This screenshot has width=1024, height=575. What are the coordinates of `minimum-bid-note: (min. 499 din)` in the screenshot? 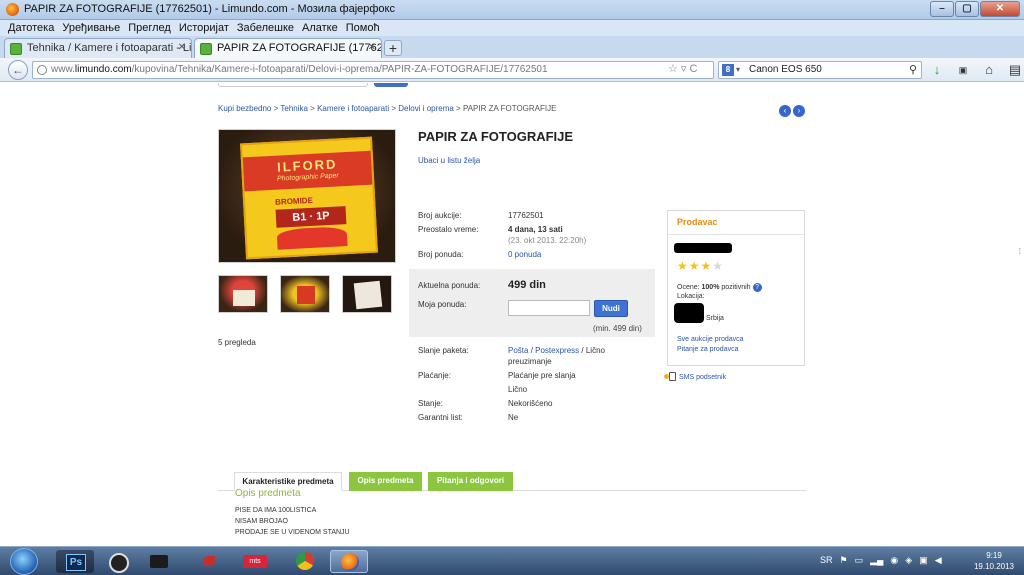 It's located at (617, 328).